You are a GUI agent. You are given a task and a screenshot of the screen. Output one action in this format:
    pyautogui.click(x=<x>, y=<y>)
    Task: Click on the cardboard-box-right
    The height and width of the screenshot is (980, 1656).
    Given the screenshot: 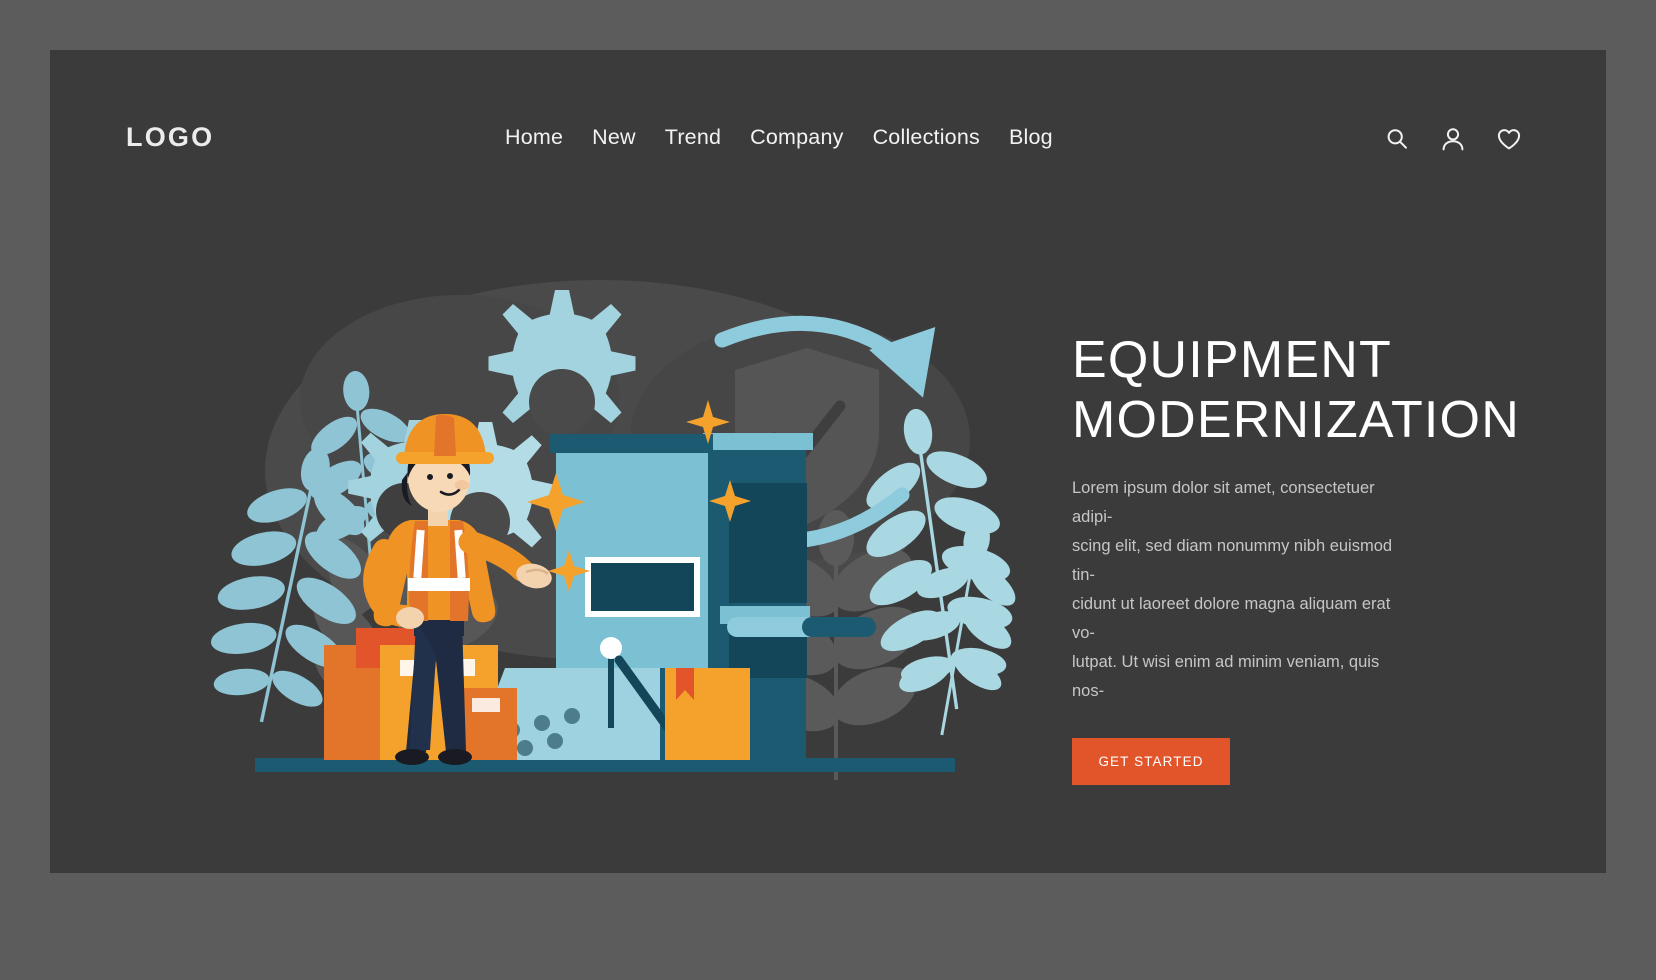 What is the action you would take?
    pyautogui.click(x=707, y=714)
    